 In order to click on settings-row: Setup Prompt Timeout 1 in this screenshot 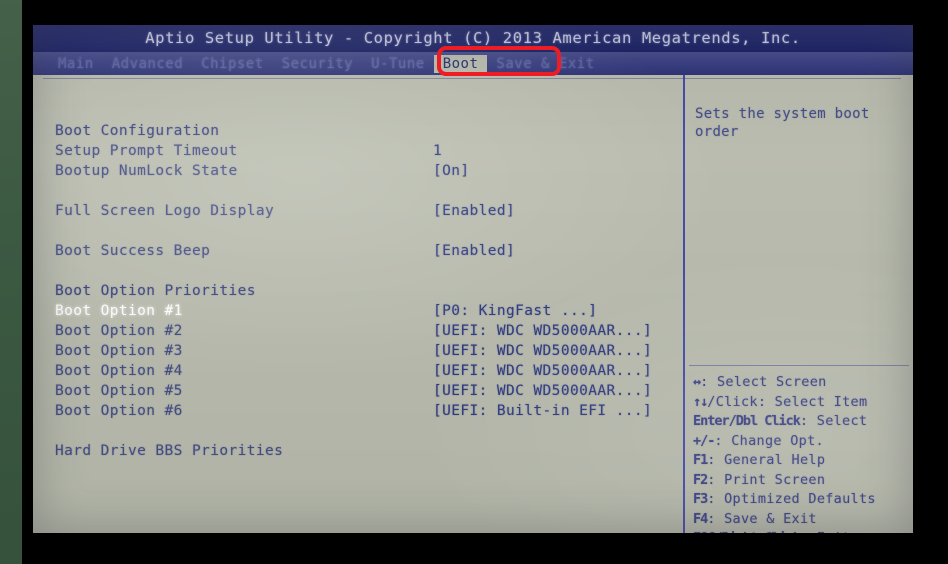, I will do `click(341, 151)`.